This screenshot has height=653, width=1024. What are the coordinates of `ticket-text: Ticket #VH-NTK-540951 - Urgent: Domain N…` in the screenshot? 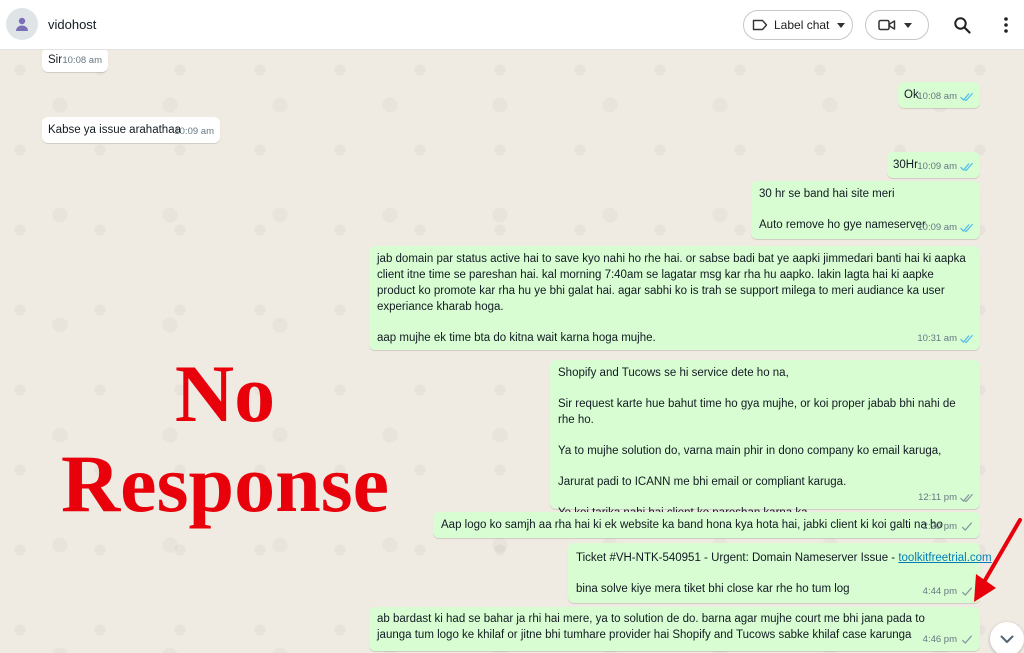 It's located at (737, 558).